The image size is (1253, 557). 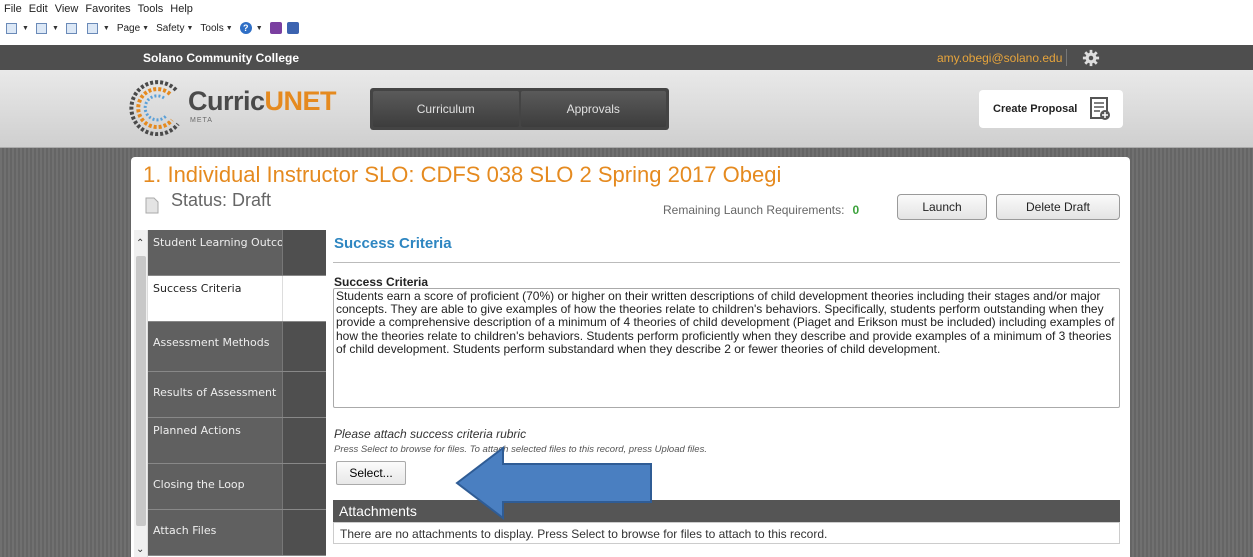 I want to click on print-button: ▼, so click(x=98, y=28).